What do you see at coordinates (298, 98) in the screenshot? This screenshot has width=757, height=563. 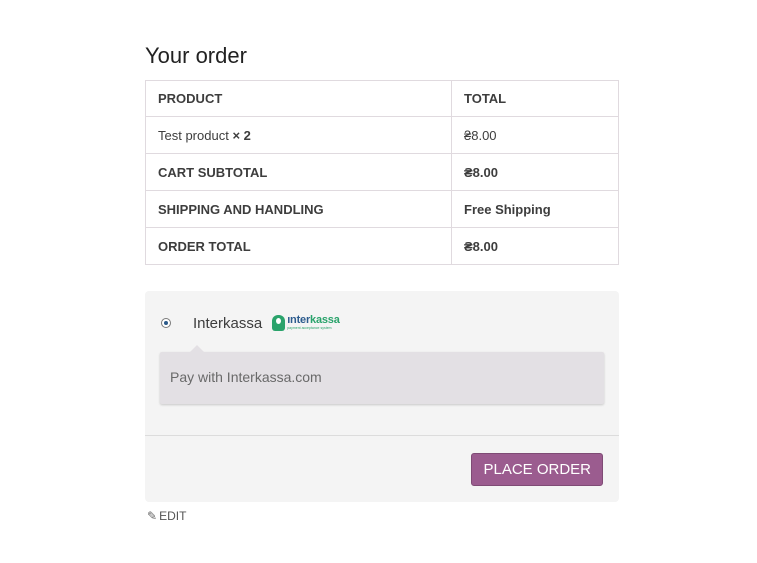 I see `product-column-header: PRODUCT` at bounding box center [298, 98].